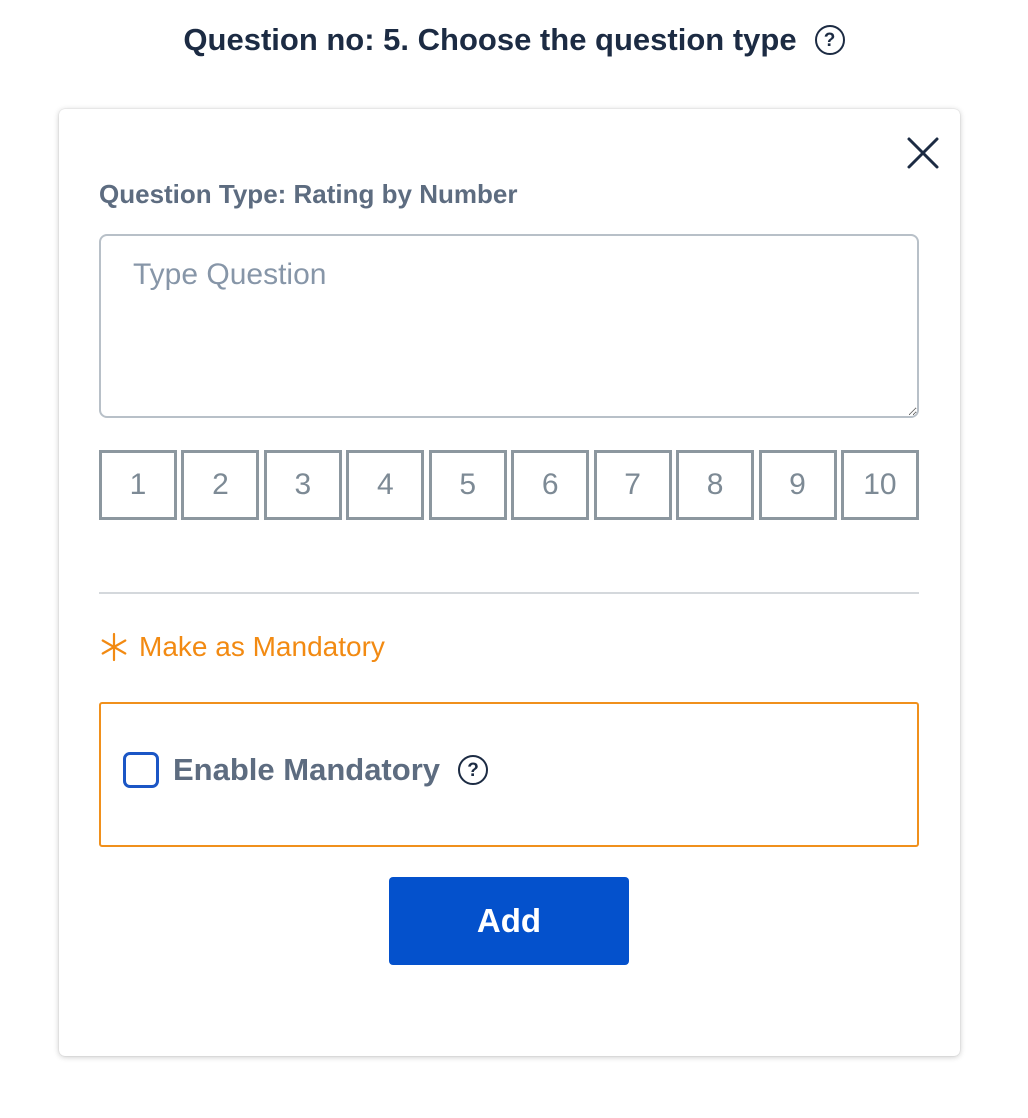 The image size is (1028, 1118). What do you see at coordinates (509, 921) in the screenshot?
I see `add-button: Add` at bounding box center [509, 921].